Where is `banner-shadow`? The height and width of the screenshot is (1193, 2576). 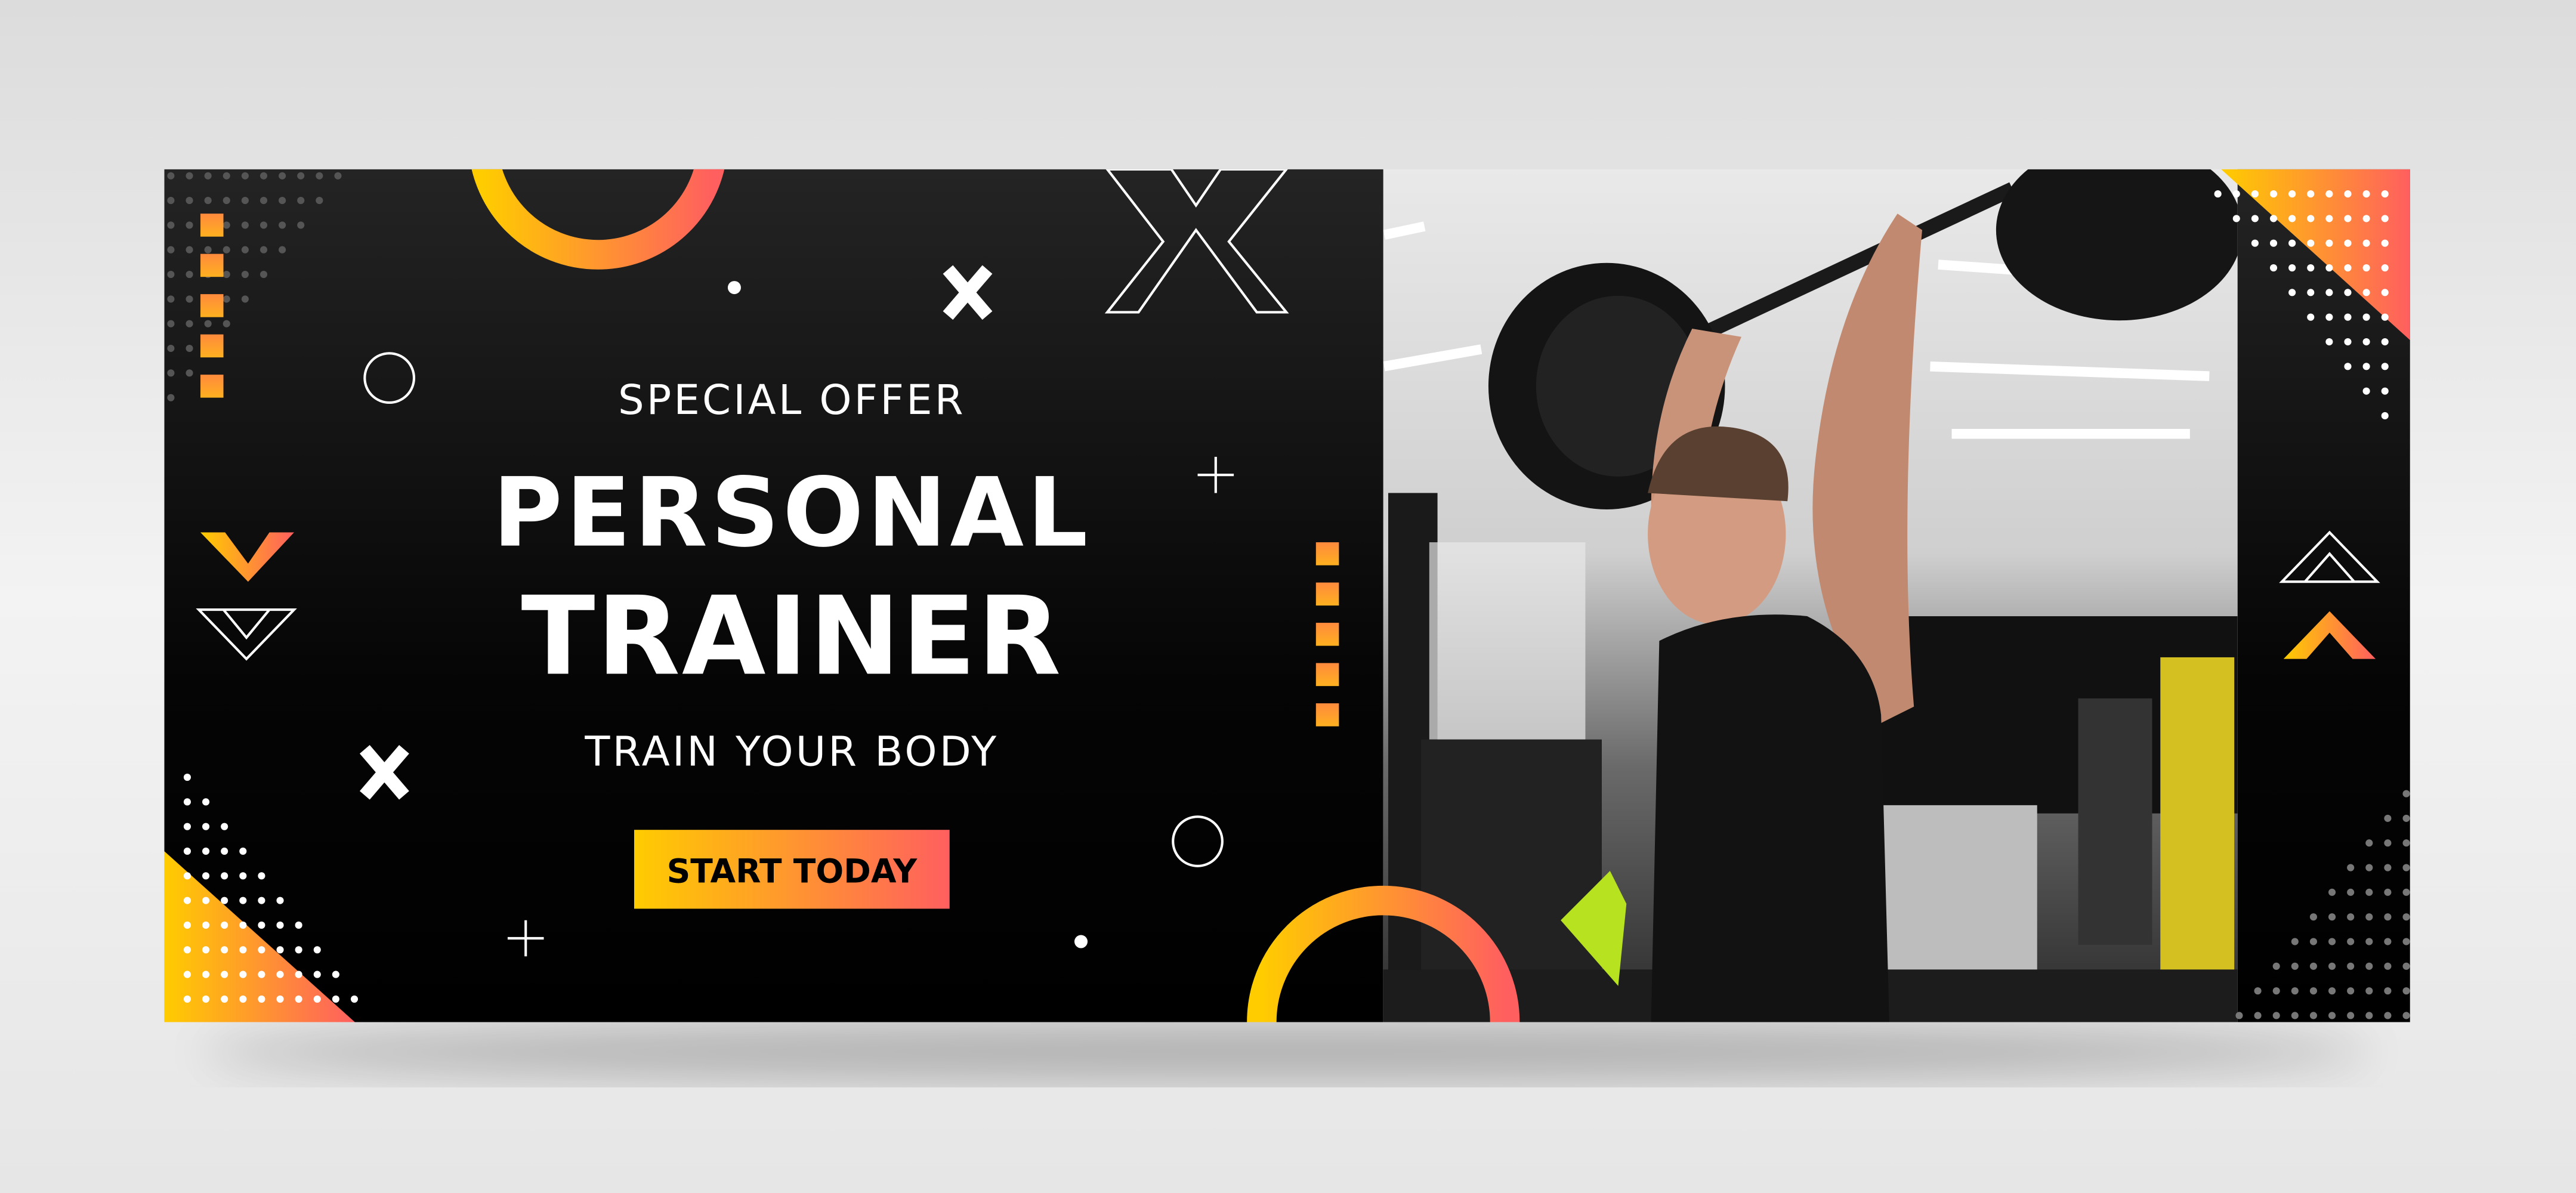
banner-shadow is located at coordinates (1287, 1051).